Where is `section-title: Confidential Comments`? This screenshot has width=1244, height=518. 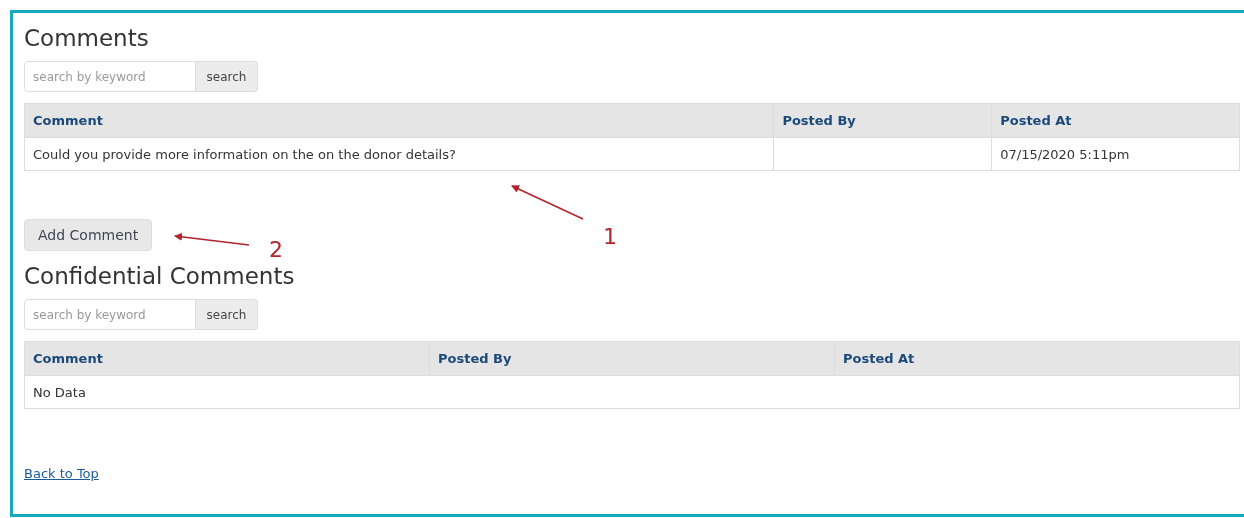 section-title: Confidential Comments is located at coordinates (160, 276).